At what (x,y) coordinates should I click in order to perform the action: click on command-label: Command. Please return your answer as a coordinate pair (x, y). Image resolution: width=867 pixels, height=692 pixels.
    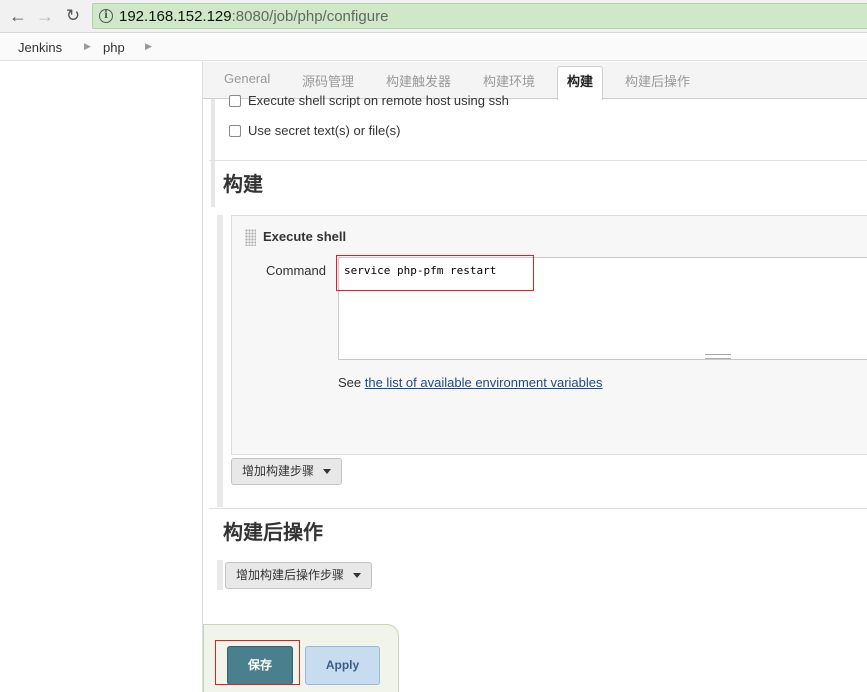
    Looking at the image, I should click on (296, 270).